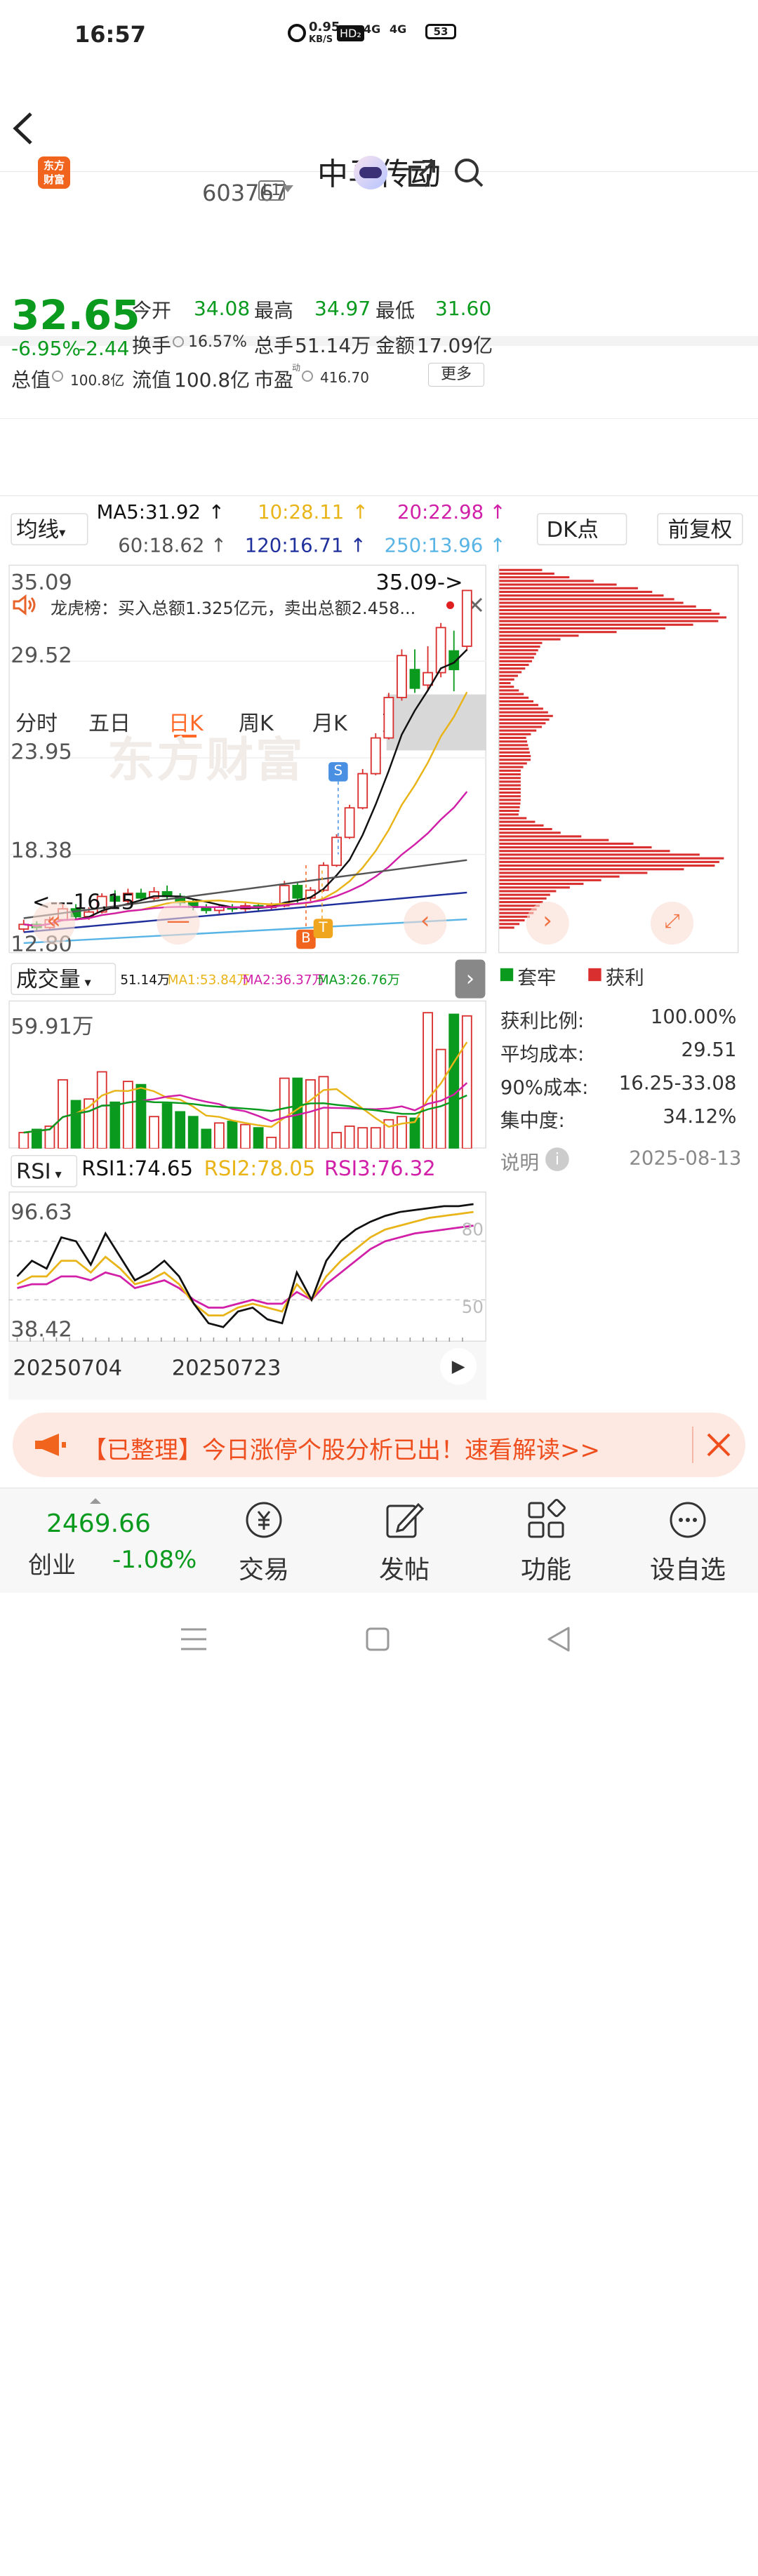 This screenshot has height=2576, width=758. What do you see at coordinates (37, 529) in the screenshot?
I see `indicator-selector-label: 均线` at bounding box center [37, 529].